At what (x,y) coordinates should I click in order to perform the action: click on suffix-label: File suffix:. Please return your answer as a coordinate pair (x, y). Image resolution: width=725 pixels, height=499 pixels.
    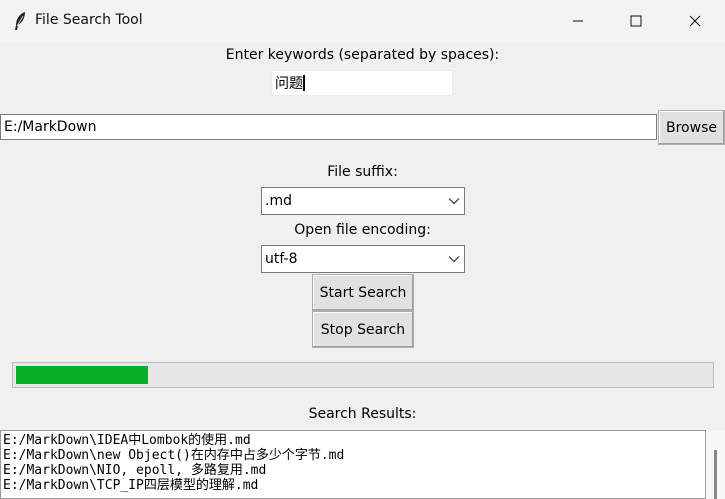
    Looking at the image, I should click on (362, 172).